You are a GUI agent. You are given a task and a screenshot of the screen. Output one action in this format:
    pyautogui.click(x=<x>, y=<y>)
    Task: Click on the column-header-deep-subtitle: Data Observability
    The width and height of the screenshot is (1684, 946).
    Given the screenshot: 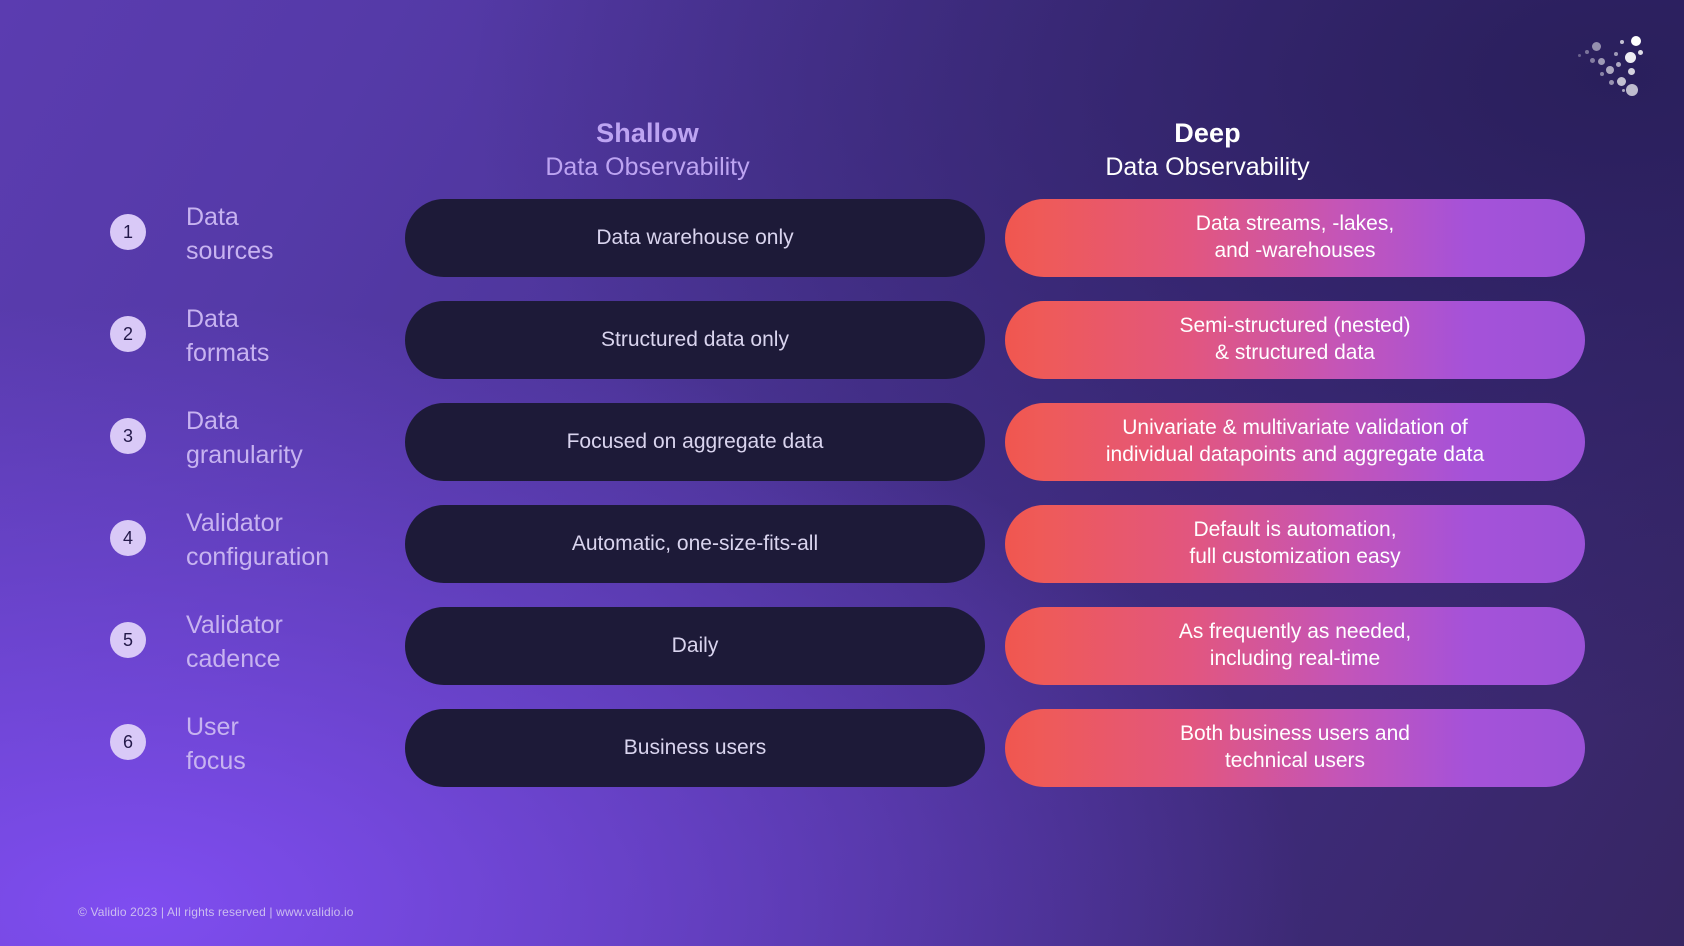 What is the action you would take?
    pyautogui.click(x=1207, y=166)
    